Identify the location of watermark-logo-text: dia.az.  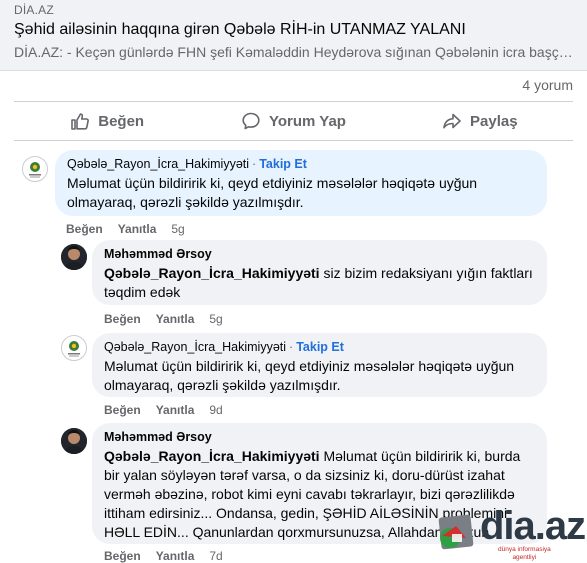
(533, 526).